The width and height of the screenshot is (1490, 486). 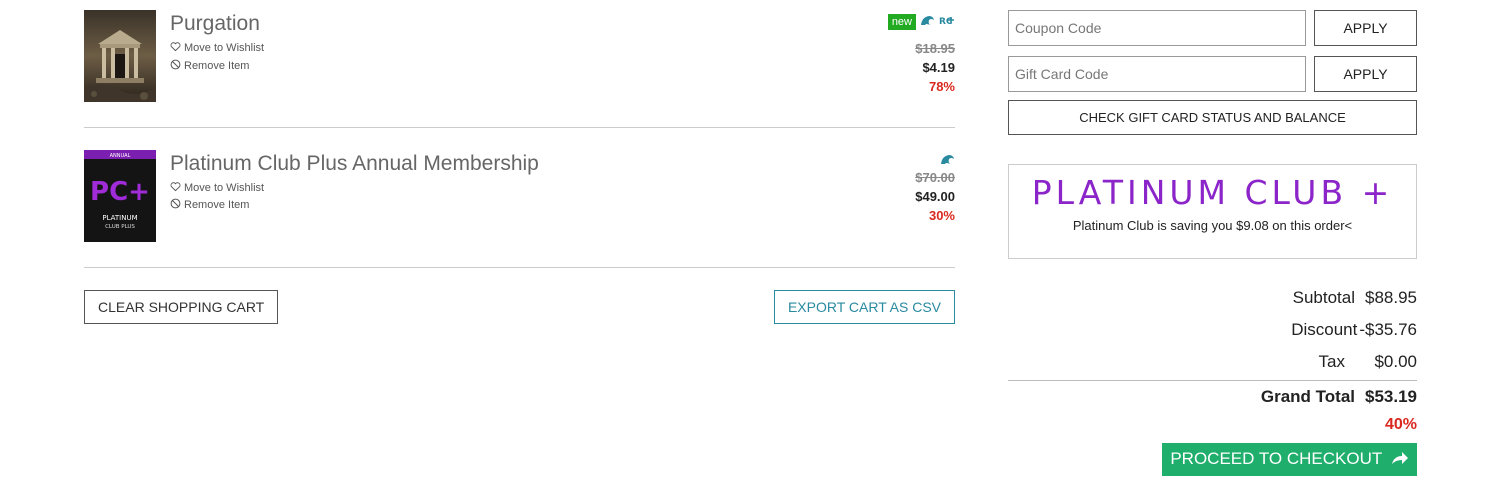 What do you see at coordinates (1212, 397) in the screenshot?
I see `grand-total-row: Grand Total $53.19` at bounding box center [1212, 397].